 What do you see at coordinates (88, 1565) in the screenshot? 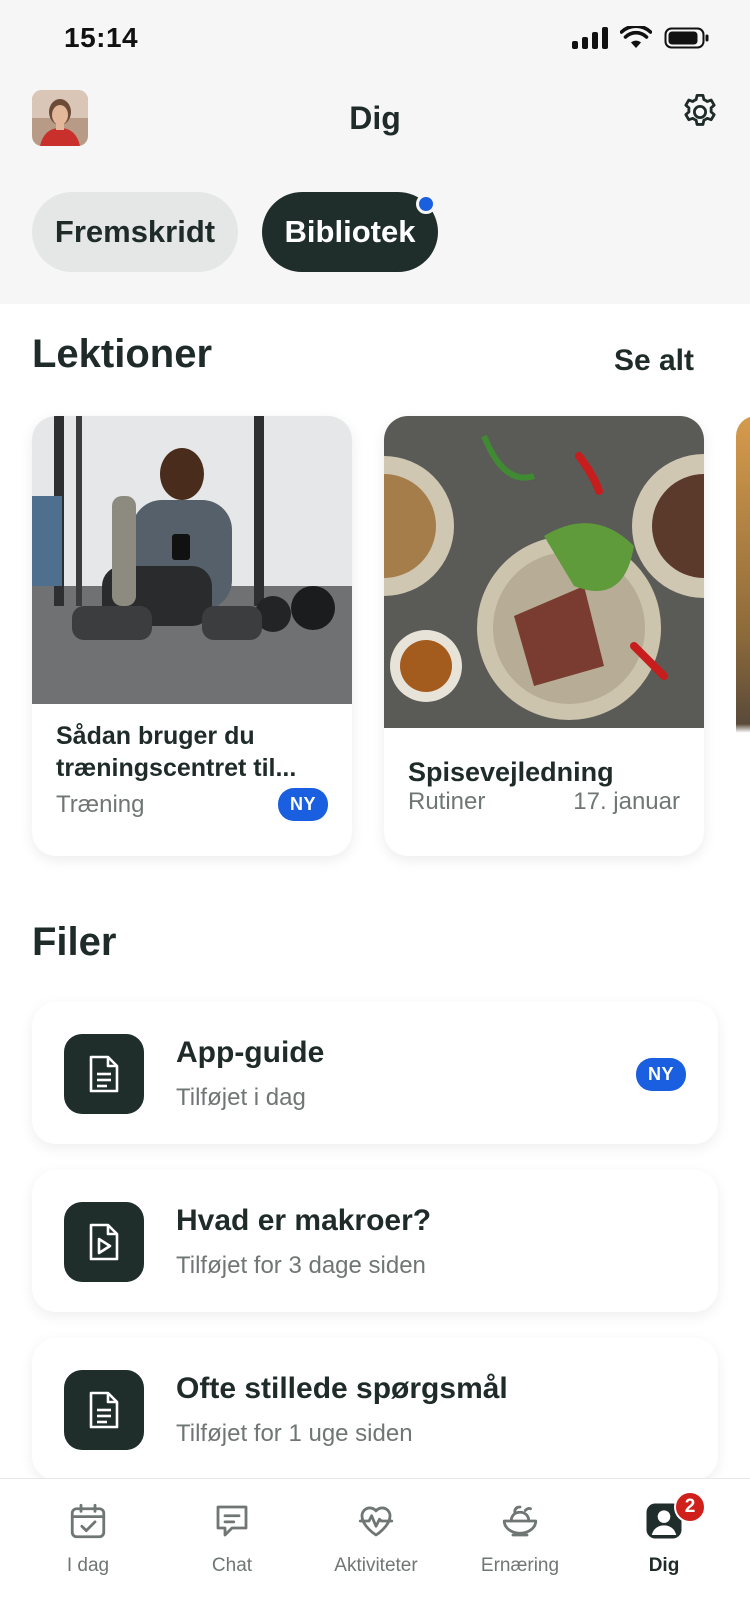
I see `tab-today-label: I dag` at bounding box center [88, 1565].